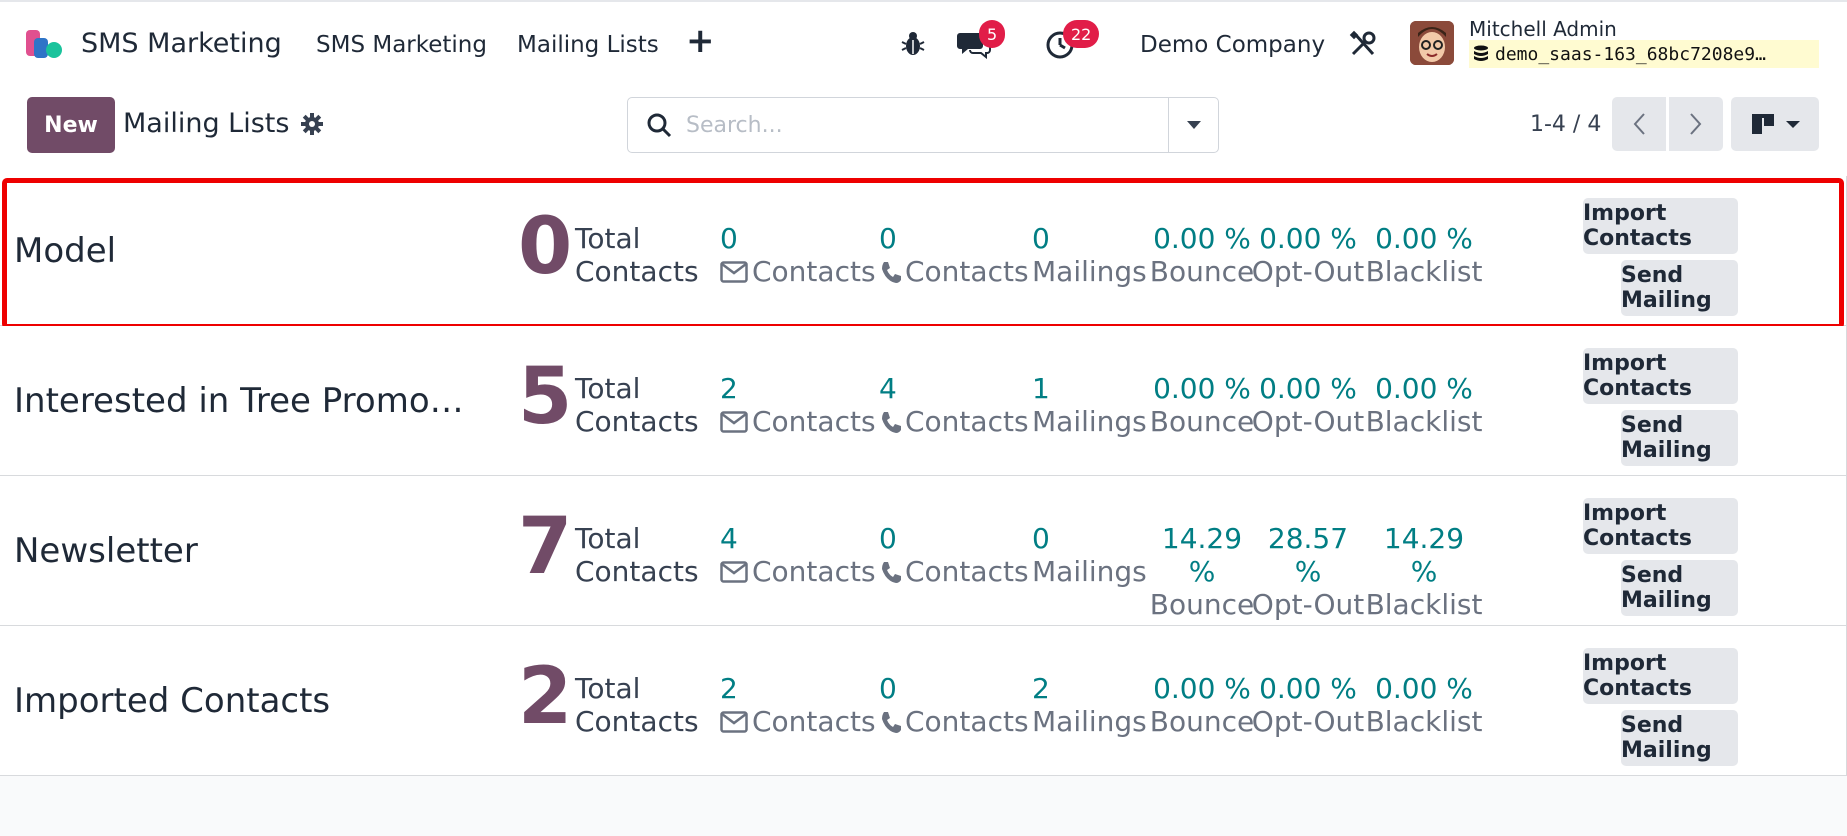 This screenshot has width=1847, height=836. I want to click on gear-icon, so click(312, 124).